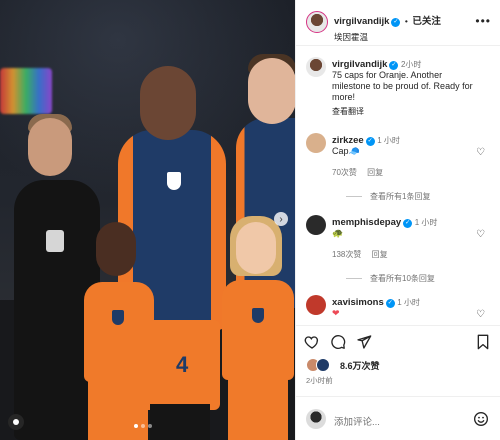  Describe the element at coordinates (55, 241) in the screenshot. I see `referee-badge` at that location.